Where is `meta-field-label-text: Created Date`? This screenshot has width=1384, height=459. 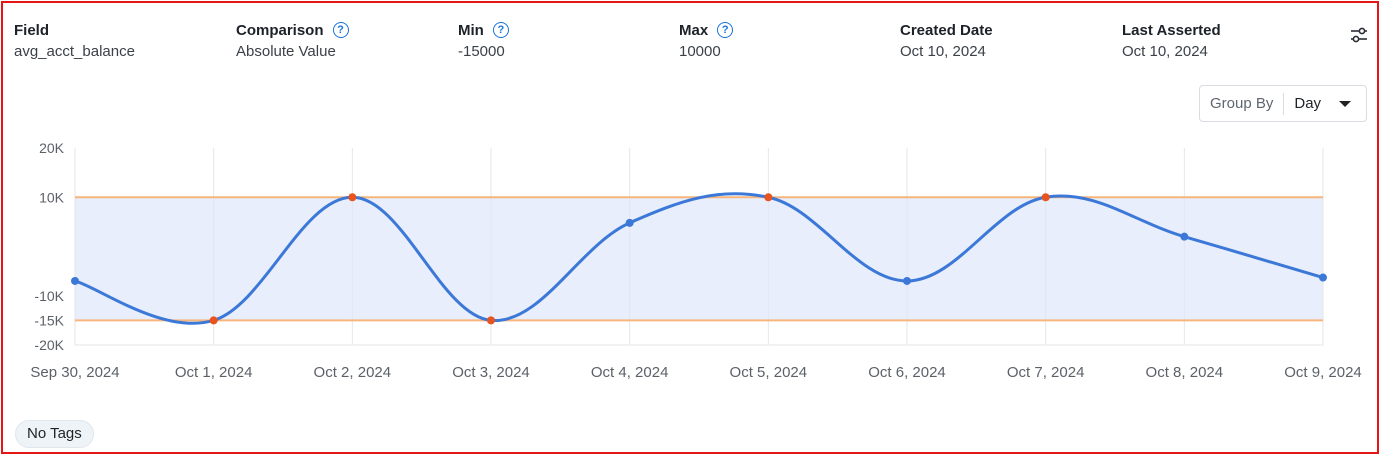
meta-field-label-text: Created Date is located at coordinates (946, 30).